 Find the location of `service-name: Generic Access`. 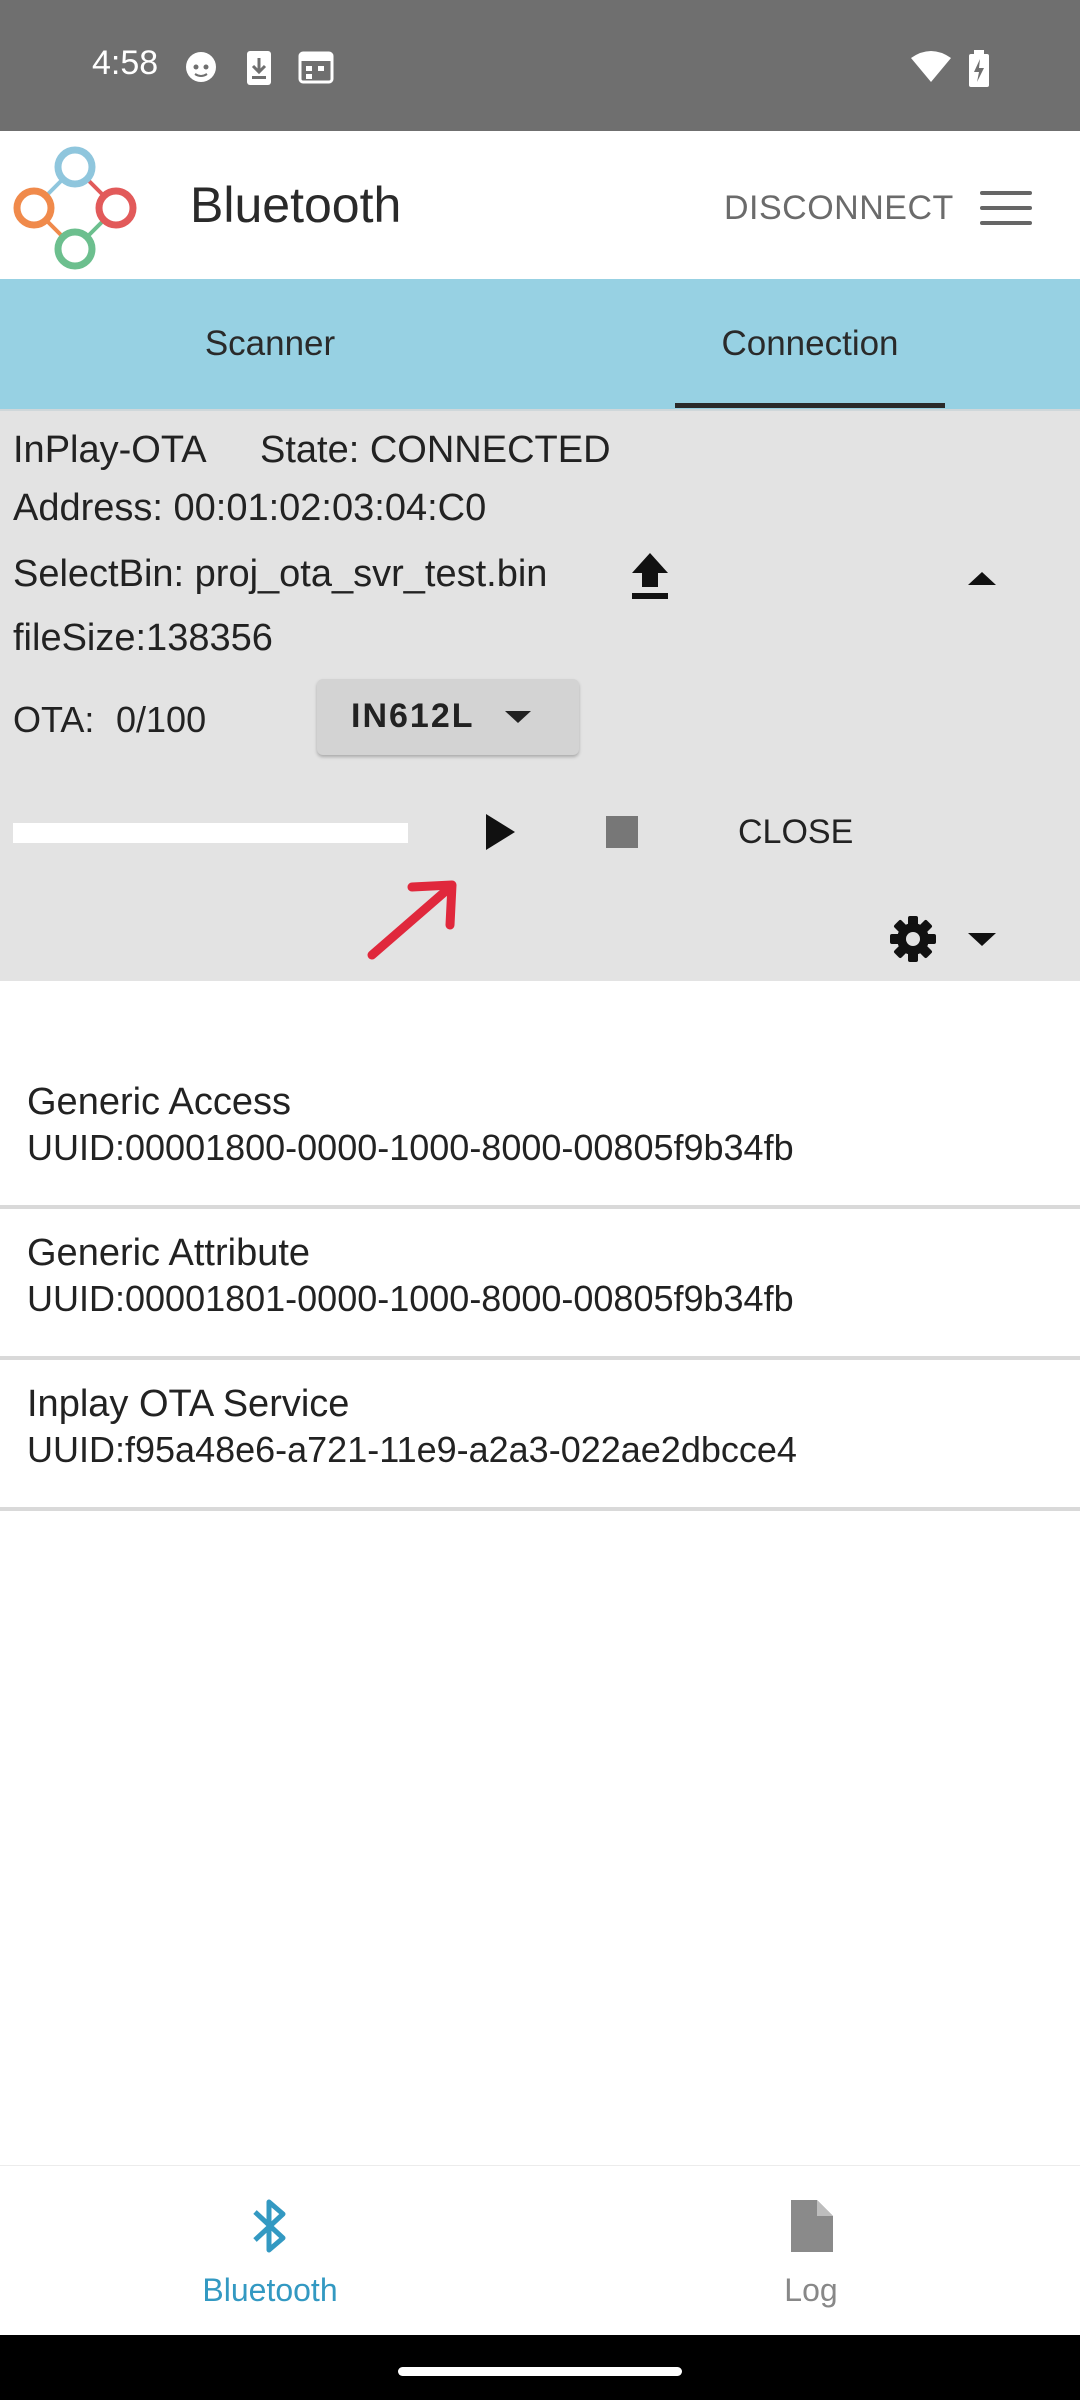

service-name: Generic Access is located at coordinates (159, 1102).